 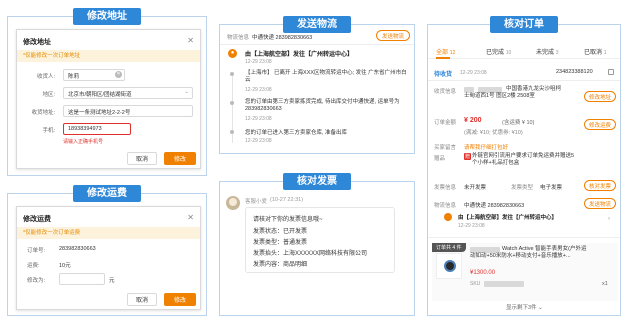 I want to click on order-status: 待收货, so click(x=443, y=75).